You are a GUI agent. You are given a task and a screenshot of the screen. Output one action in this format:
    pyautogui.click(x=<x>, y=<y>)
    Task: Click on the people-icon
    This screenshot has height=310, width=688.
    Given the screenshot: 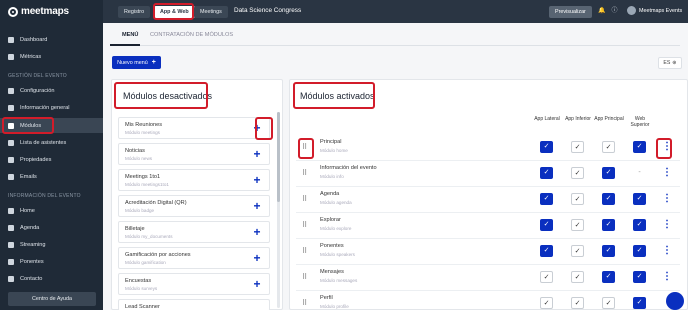 What is the action you would take?
    pyautogui.click(x=11, y=142)
    